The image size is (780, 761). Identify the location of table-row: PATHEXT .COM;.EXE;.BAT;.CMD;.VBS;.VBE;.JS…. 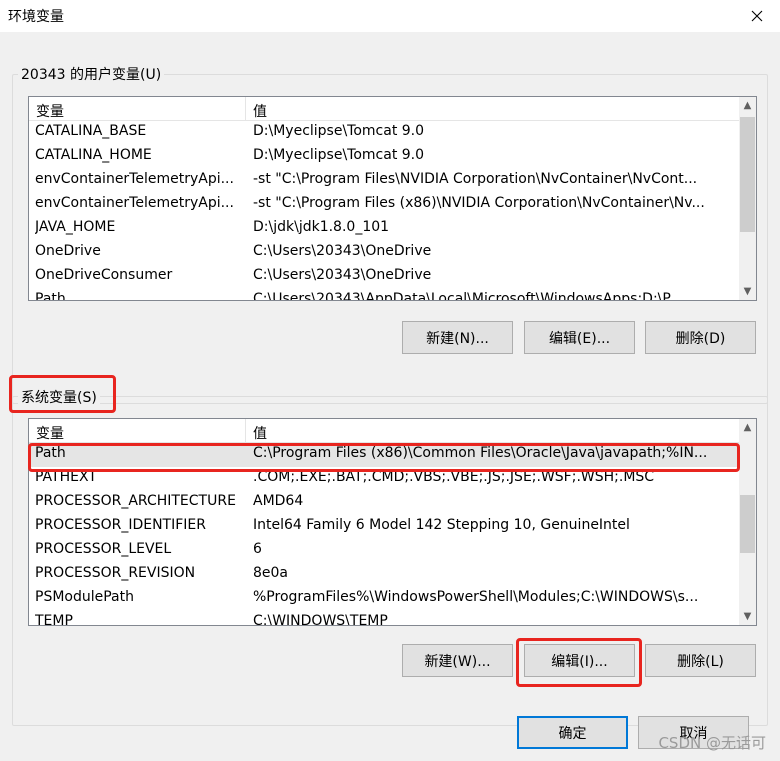
(384, 479).